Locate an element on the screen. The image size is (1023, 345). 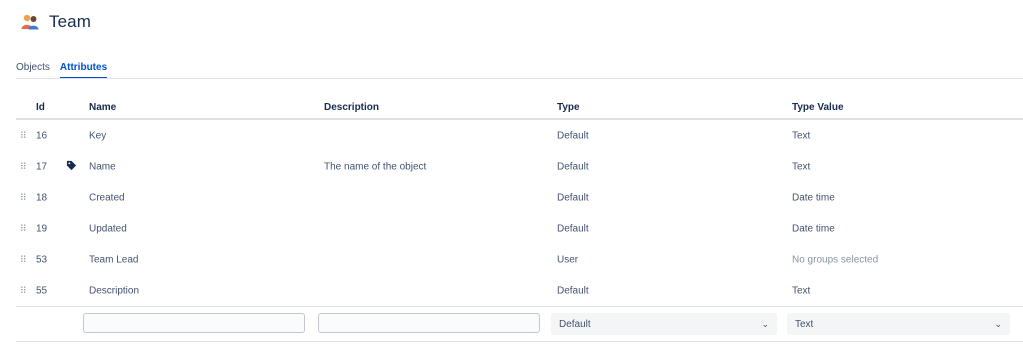
type-select-value: Default is located at coordinates (575, 324).